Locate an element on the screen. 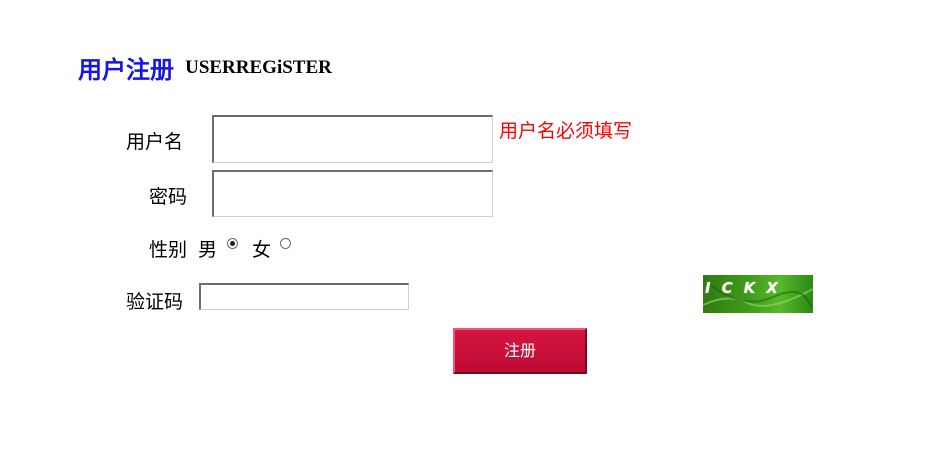 The height and width of the screenshot is (458, 943). username-error: 用户名必须填写 is located at coordinates (566, 131).